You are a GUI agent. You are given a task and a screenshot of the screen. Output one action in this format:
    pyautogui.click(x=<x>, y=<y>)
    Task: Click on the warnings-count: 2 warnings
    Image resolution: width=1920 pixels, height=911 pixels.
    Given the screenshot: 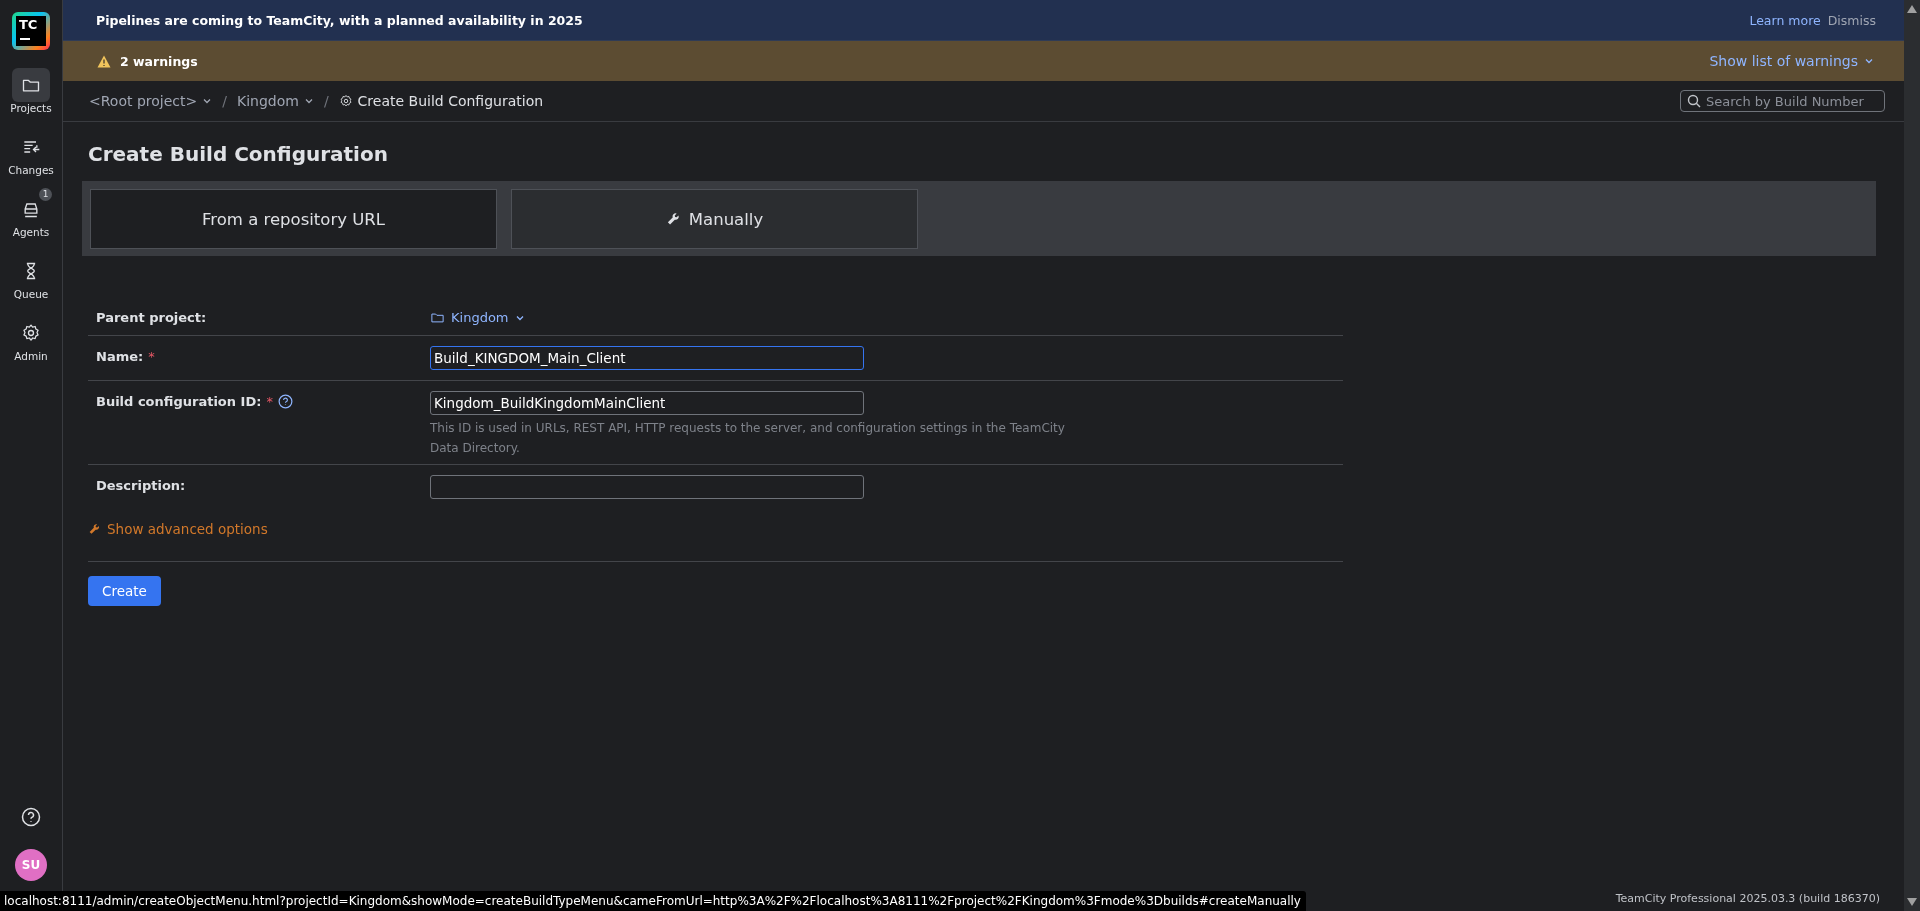 What is the action you would take?
    pyautogui.click(x=159, y=61)
    